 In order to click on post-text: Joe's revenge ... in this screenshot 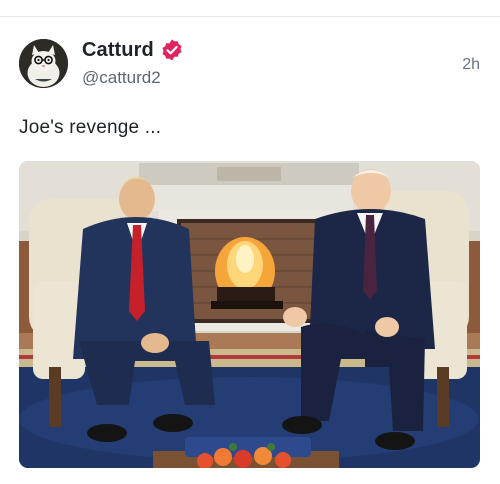, I will do `click(90, 127)`.